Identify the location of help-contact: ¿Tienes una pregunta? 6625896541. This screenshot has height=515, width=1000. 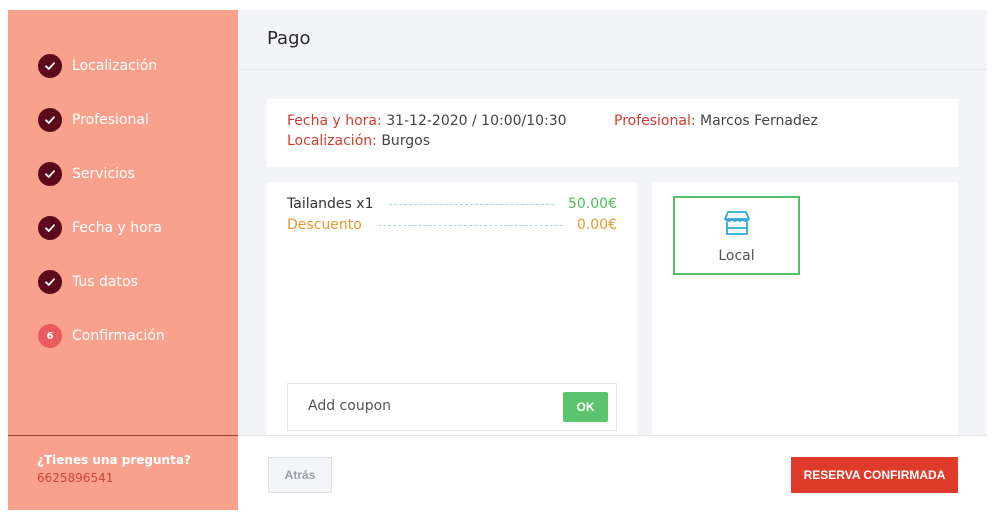
(123, 472).